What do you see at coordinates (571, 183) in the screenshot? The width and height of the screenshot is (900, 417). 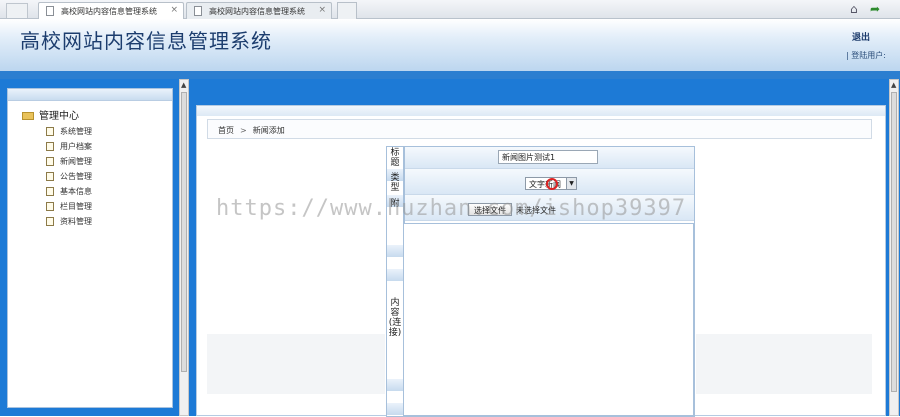 I see `chevron-down-icon: ▼` at bounding box center [571, 183].